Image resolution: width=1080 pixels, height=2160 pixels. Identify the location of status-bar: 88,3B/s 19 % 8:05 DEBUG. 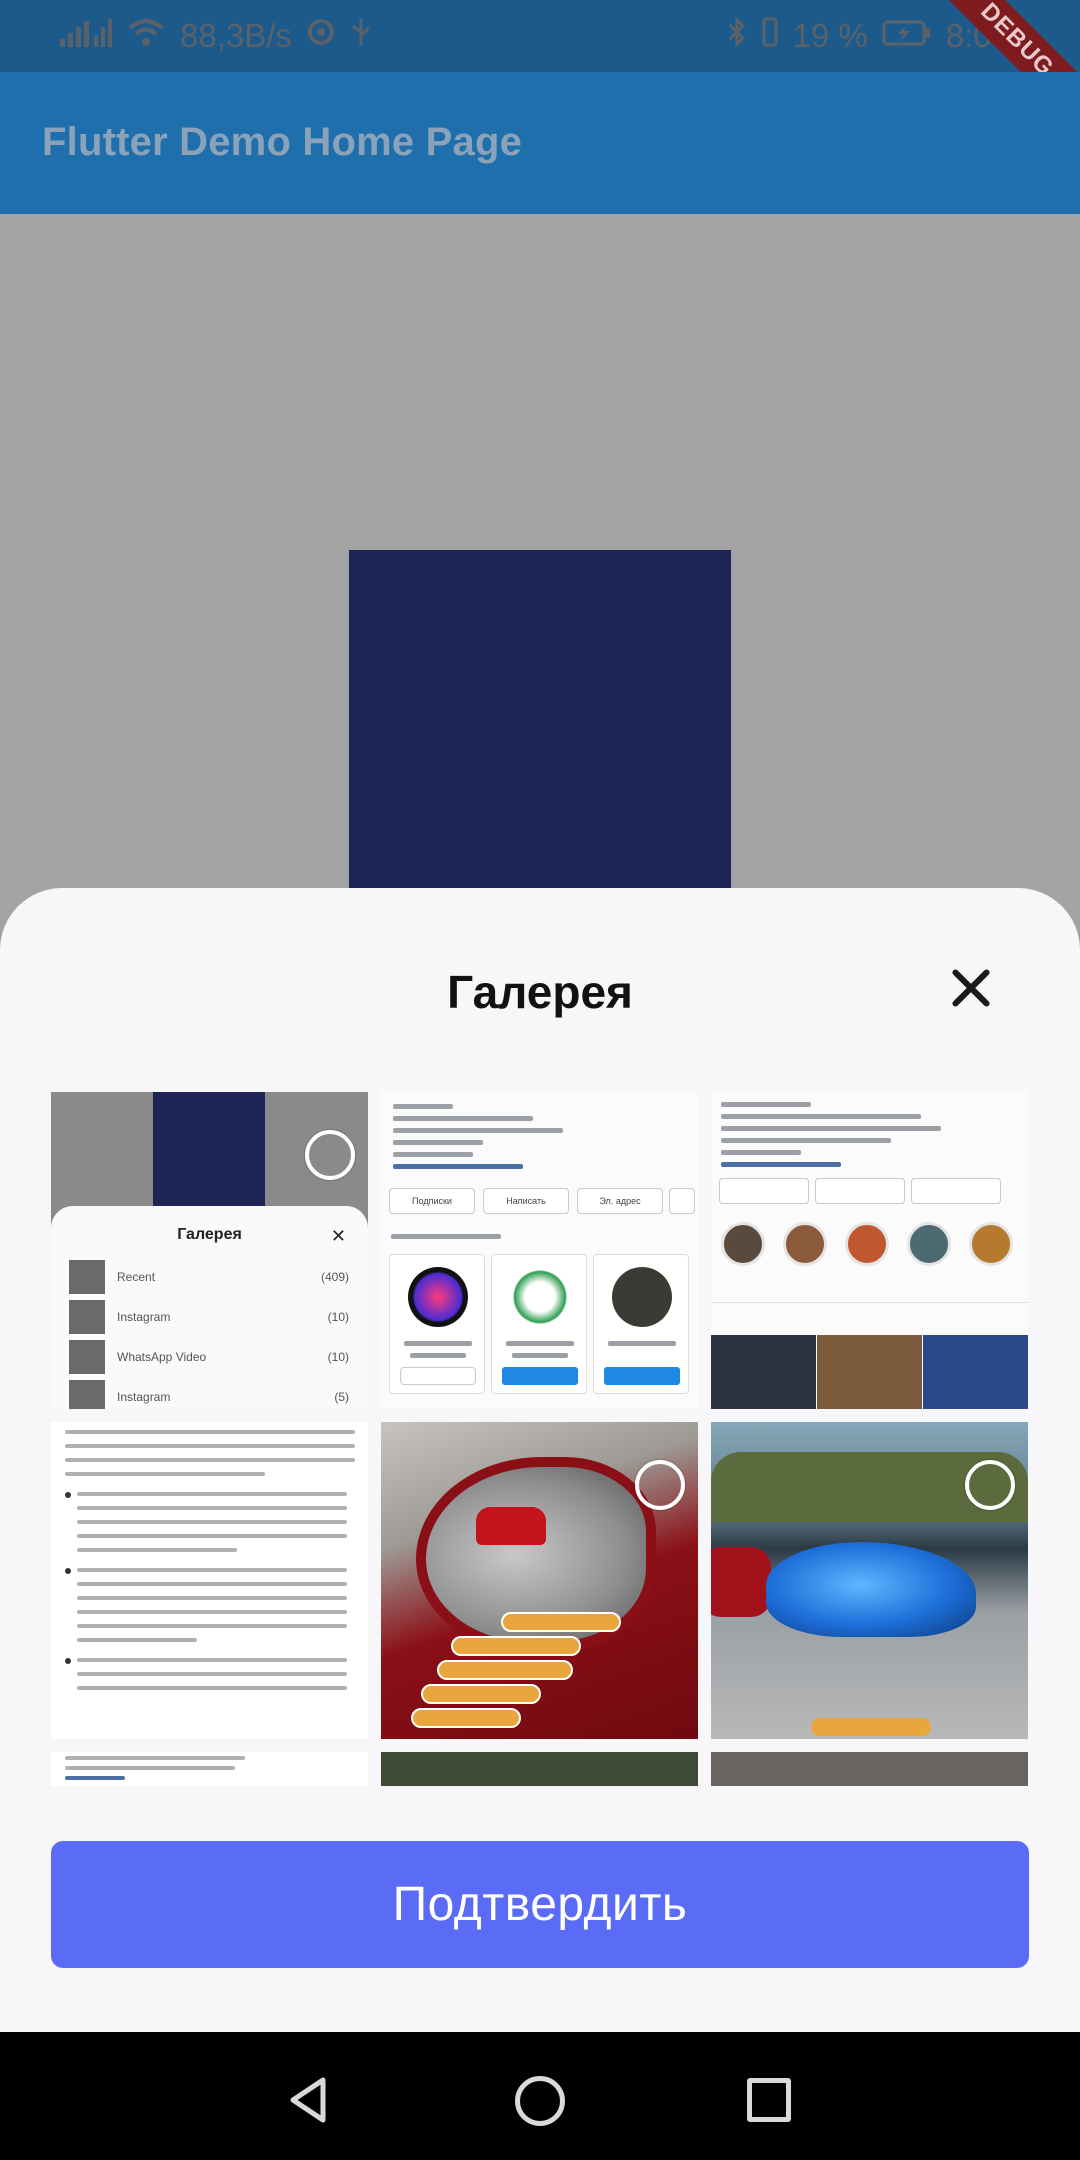
(540, 68).